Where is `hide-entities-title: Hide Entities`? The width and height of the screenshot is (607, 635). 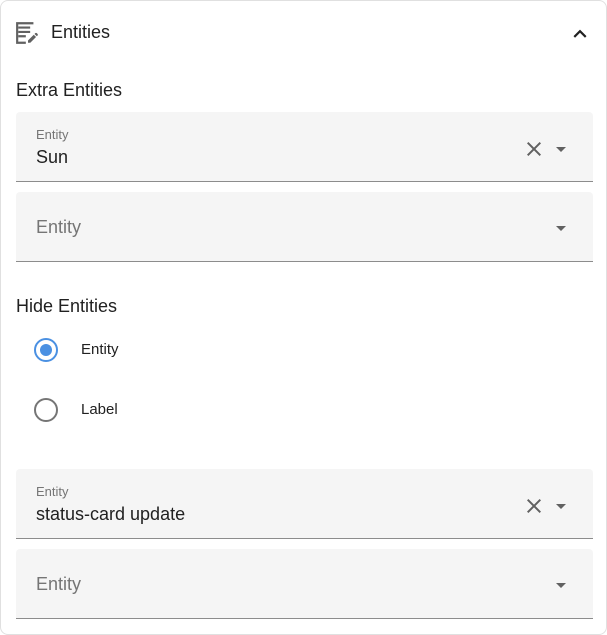 hide-entities-title: Hide Entities is located at coordinates (67, 306).